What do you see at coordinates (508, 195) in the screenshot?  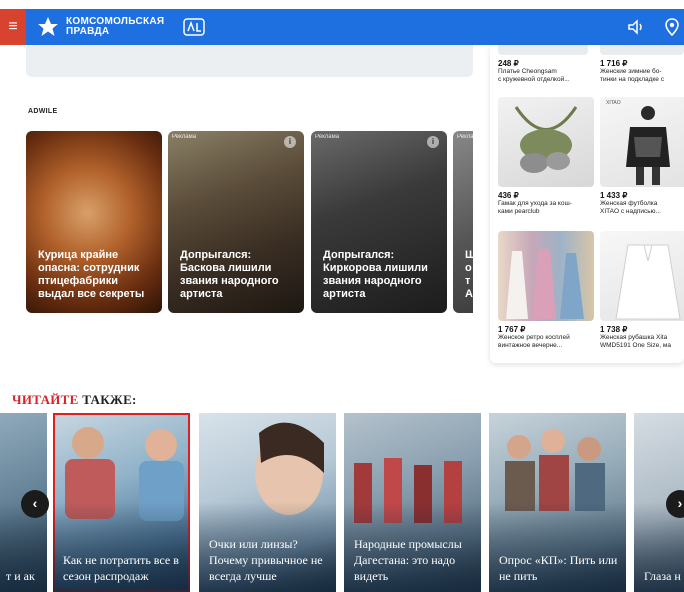 I see `product-price: 436 ₽` at bounding box center [508, 195].